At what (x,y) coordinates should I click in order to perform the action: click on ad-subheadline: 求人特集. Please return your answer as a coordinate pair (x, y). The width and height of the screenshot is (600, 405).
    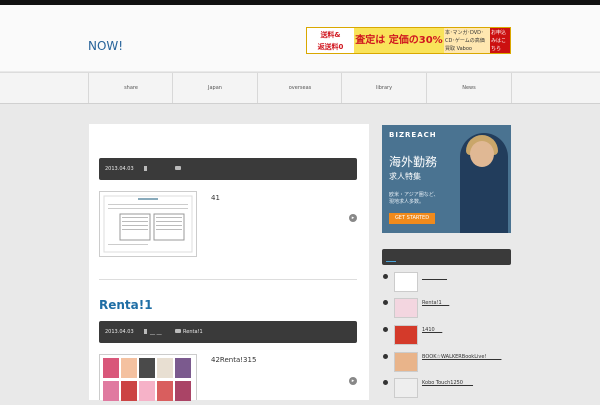
    Looking at the image, I should click on (405, 176).